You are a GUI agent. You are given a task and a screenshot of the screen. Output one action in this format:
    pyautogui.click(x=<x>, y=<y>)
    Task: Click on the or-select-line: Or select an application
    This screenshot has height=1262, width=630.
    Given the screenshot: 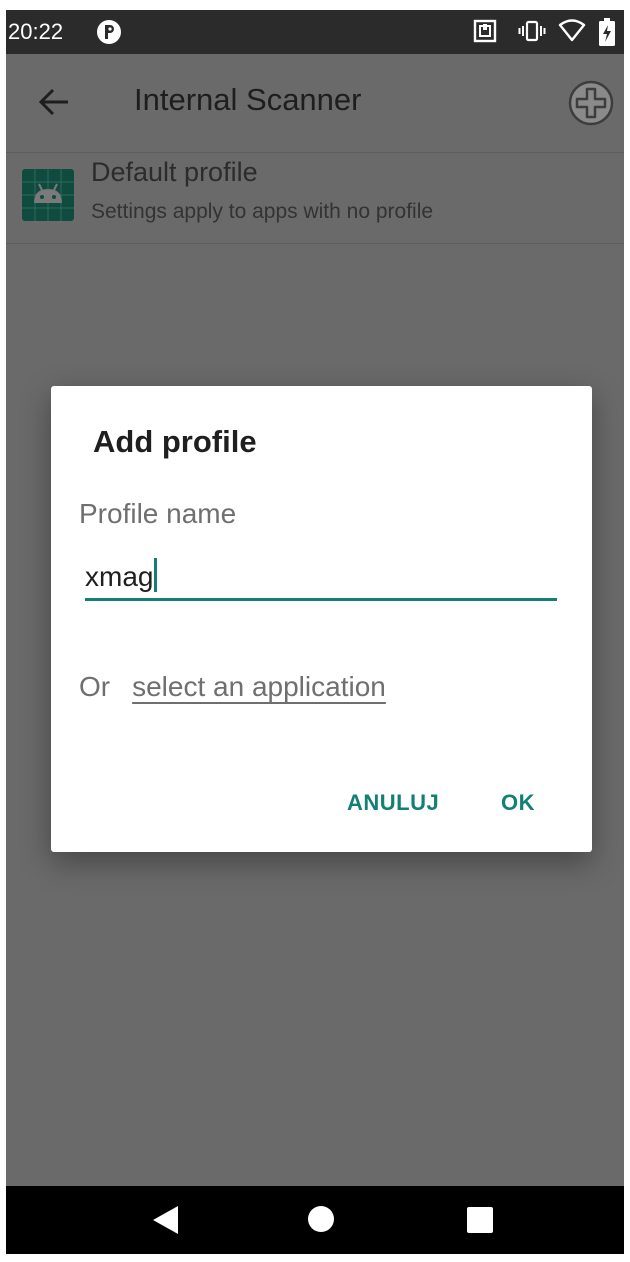 What is the action you would take?
    pyautogui.click(x=232, y=687)
    